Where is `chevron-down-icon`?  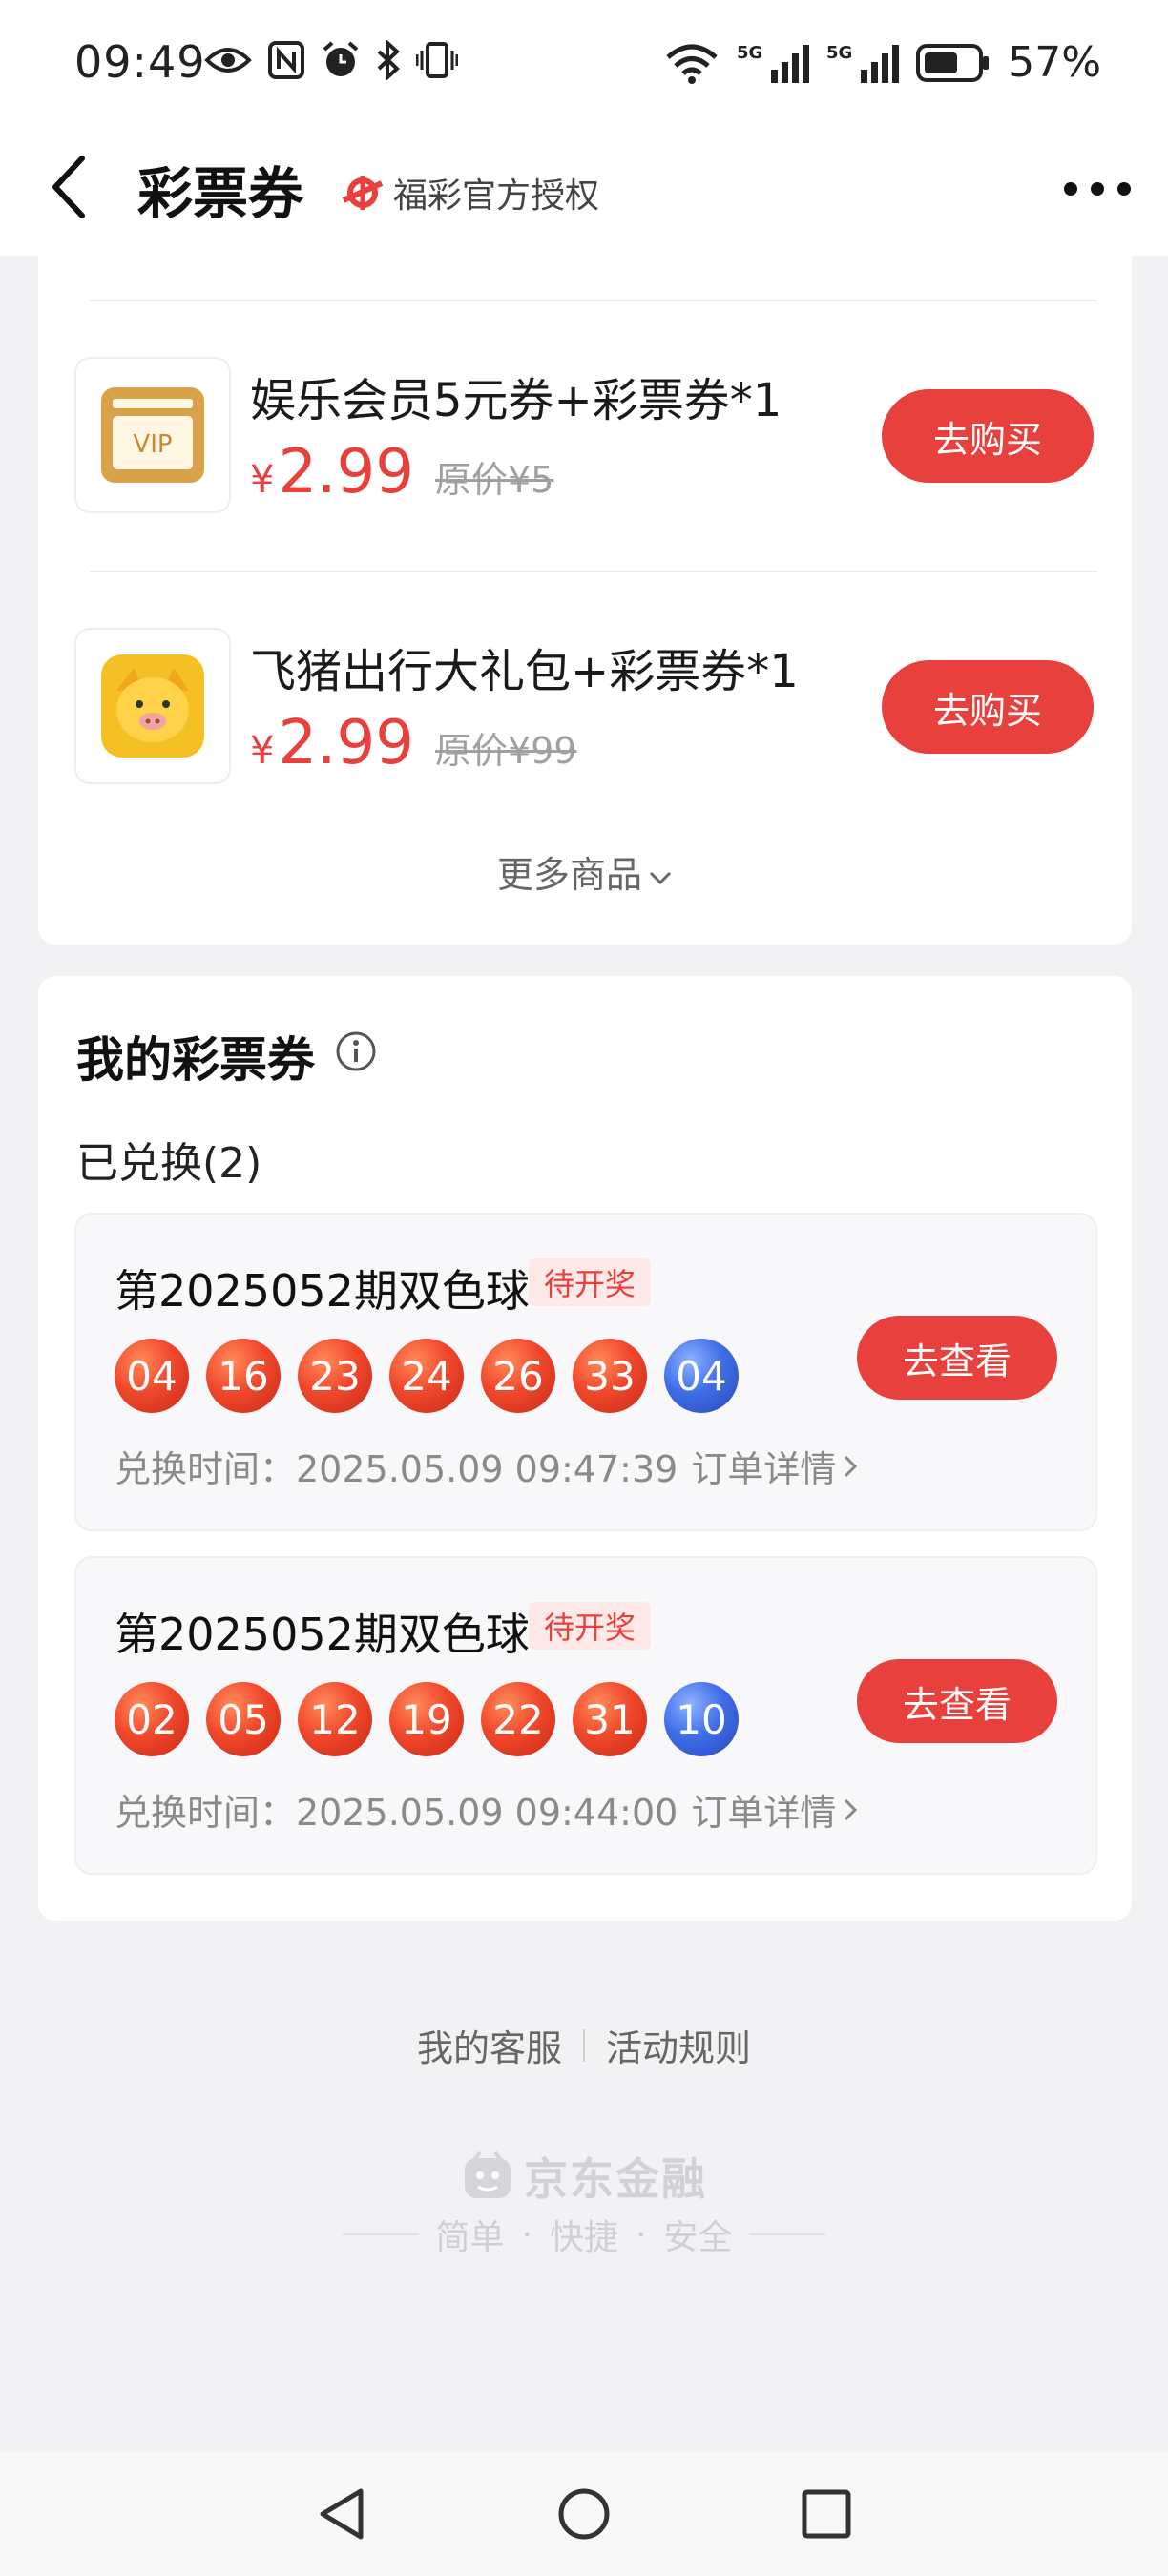
chevron-down-icon is located at coordinates (660, 877).